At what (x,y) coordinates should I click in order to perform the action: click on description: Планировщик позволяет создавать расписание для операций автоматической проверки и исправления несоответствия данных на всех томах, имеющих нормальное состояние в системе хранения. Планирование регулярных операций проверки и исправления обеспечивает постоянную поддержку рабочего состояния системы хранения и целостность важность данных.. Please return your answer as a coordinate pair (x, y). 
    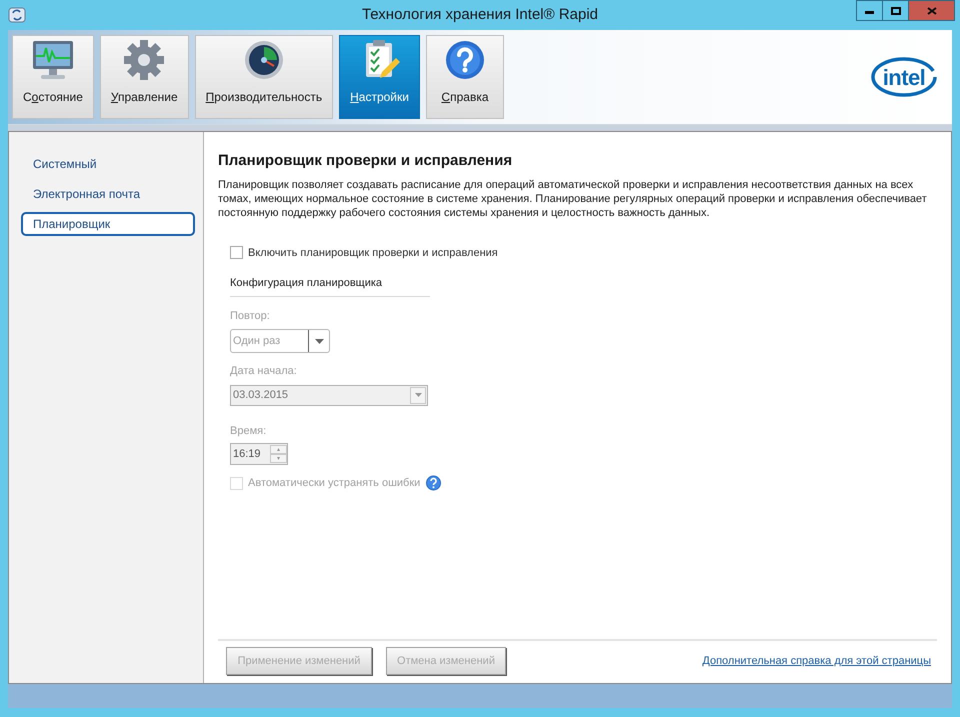
    Looking at the image, I should click on (573, 199).